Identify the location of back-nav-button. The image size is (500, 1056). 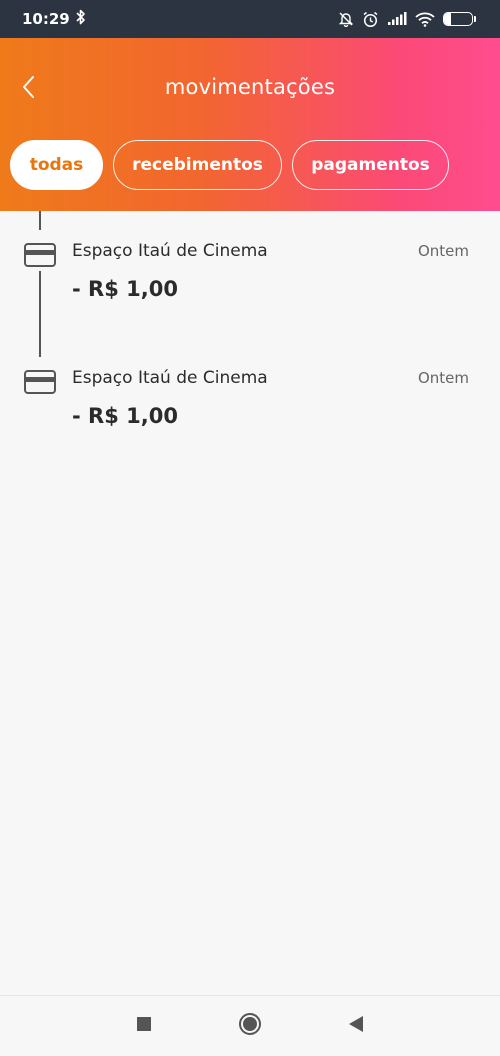
(356, 1026).